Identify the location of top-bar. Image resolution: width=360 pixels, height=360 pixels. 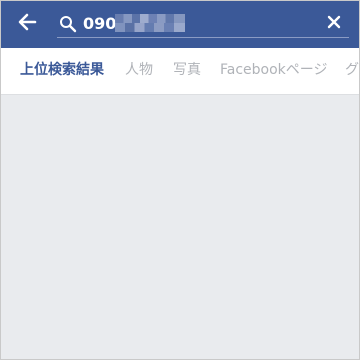
(180, 24).